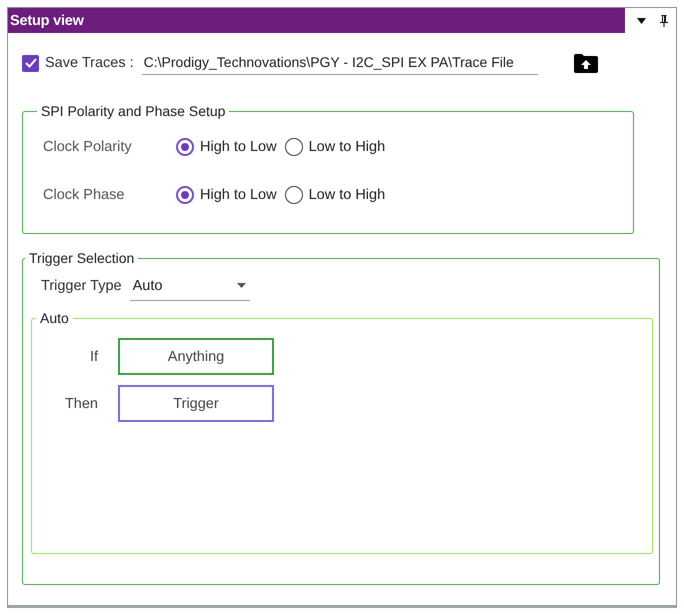 This screenshot has height=614, width=684. I want to click on action-button: Trigger, so click(196, 403).